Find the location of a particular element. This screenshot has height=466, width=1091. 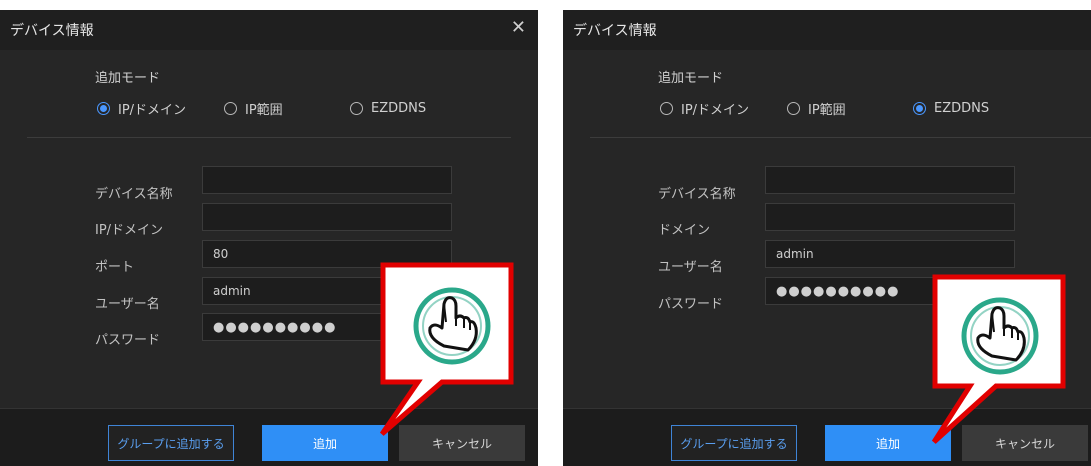

ip-domain-label: IP/ドメイン is located at coordinates (129, 230).